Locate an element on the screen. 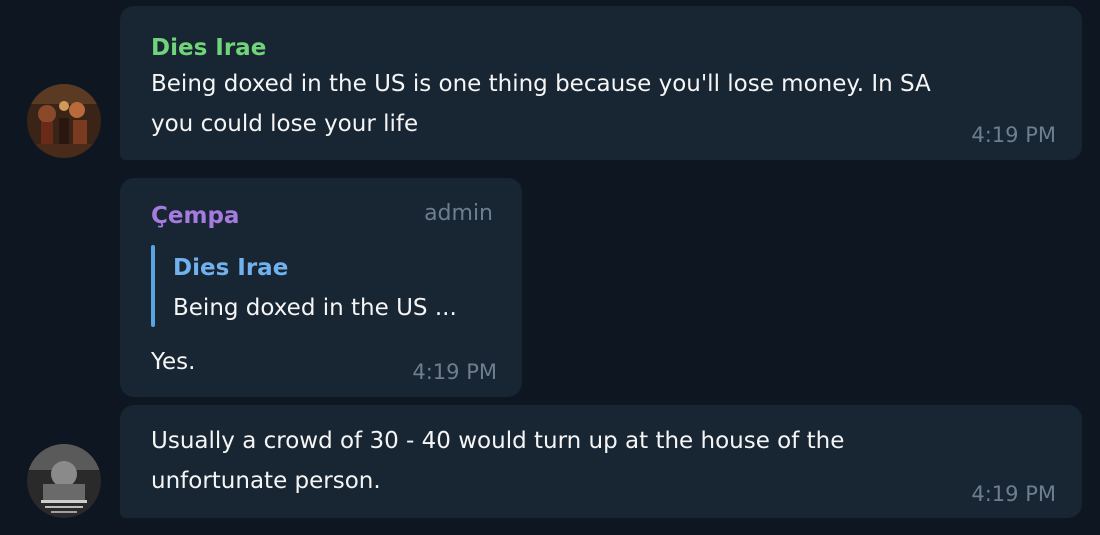 This screenshot has height=535, width=1100. admin-badge: admin is located at coordinates (458, 213).